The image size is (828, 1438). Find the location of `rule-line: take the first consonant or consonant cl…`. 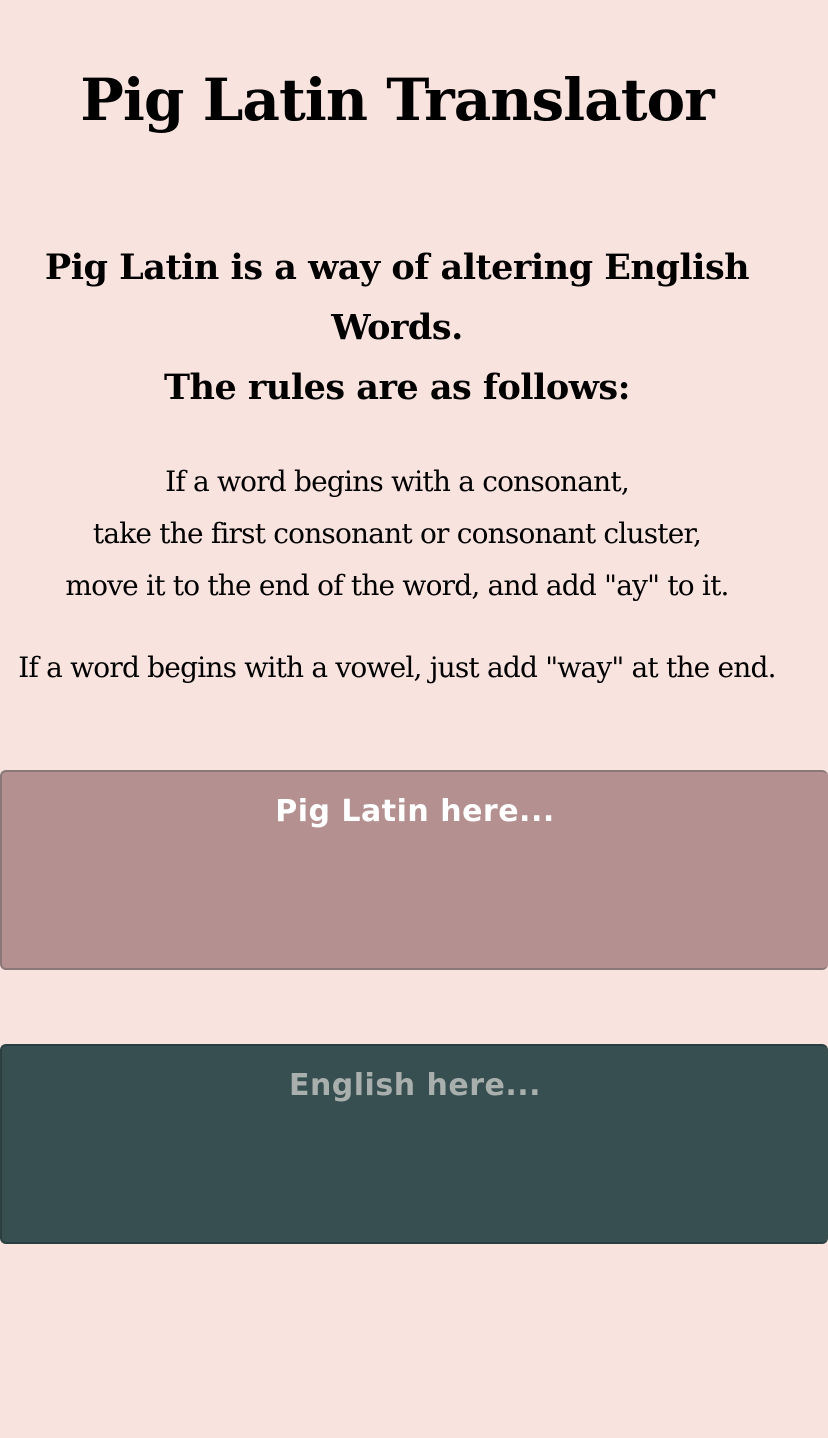

rule-line: take the first consonant or consonant cl… is located at coordinates (397, 533).